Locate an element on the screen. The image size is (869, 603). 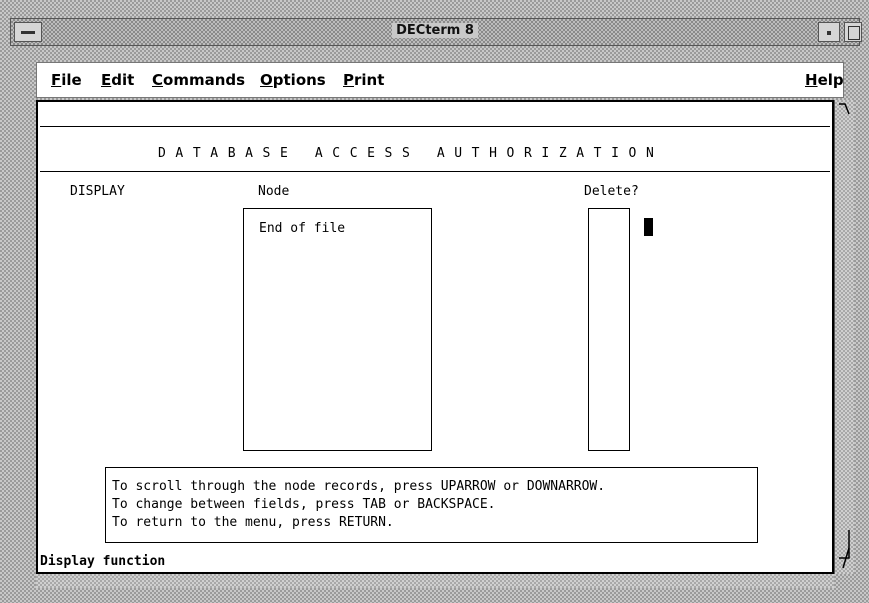
node-list-field: End of file is located at coordinates (337, 329).